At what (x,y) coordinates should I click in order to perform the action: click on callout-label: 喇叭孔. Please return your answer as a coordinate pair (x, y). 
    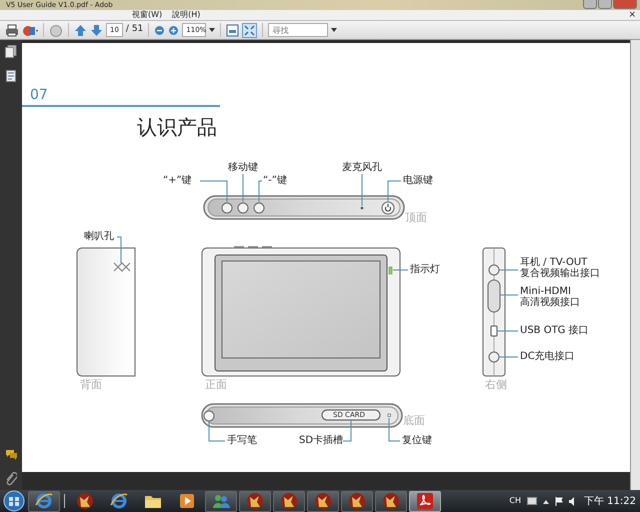
    Looking at the image, I should click on (99, 236).